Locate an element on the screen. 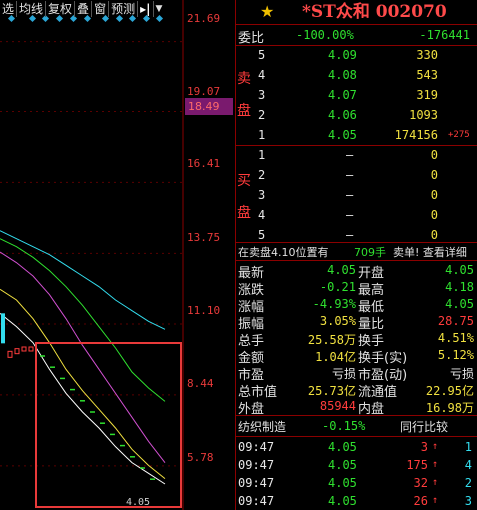  weibi-diff: -176441 is located at coordinates (444, 35).